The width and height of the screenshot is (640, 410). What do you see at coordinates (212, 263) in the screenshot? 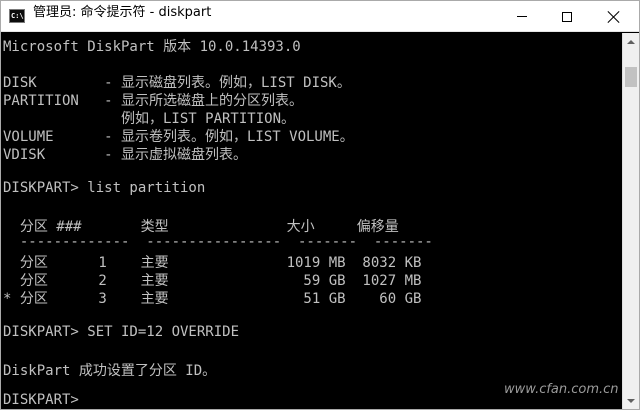
I see `console-line: 分区 1 主要 1019 MB 8032 KB` at bounding box center [212, 263].